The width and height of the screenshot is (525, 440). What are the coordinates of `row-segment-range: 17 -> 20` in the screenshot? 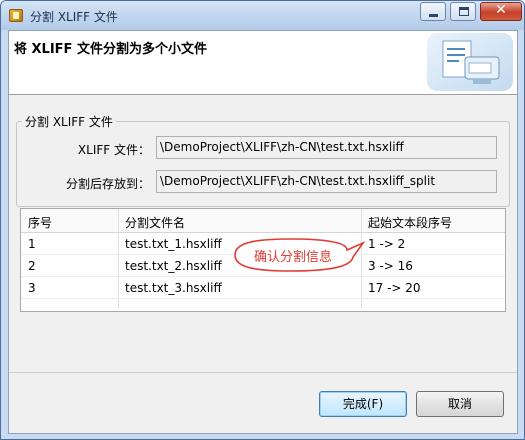 It's located at (394, 288).